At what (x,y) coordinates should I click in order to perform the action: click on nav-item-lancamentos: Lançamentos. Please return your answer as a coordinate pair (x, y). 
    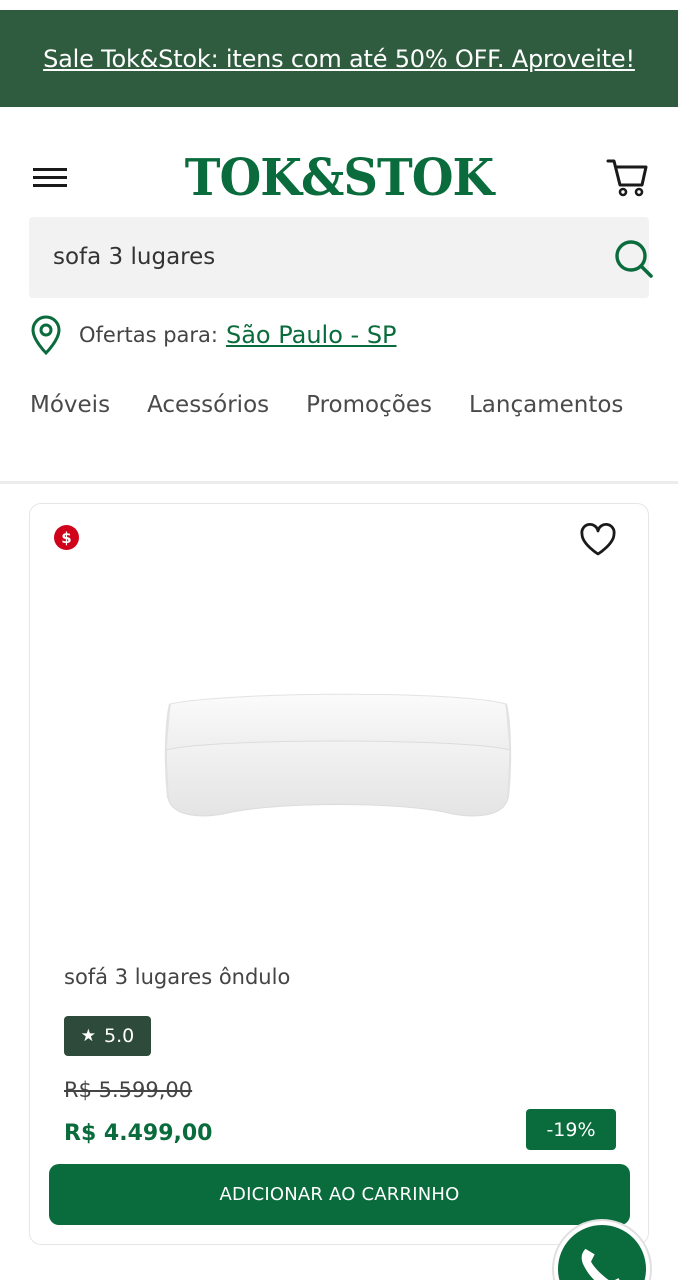
    Looking at the image, I should click on (546, 405).